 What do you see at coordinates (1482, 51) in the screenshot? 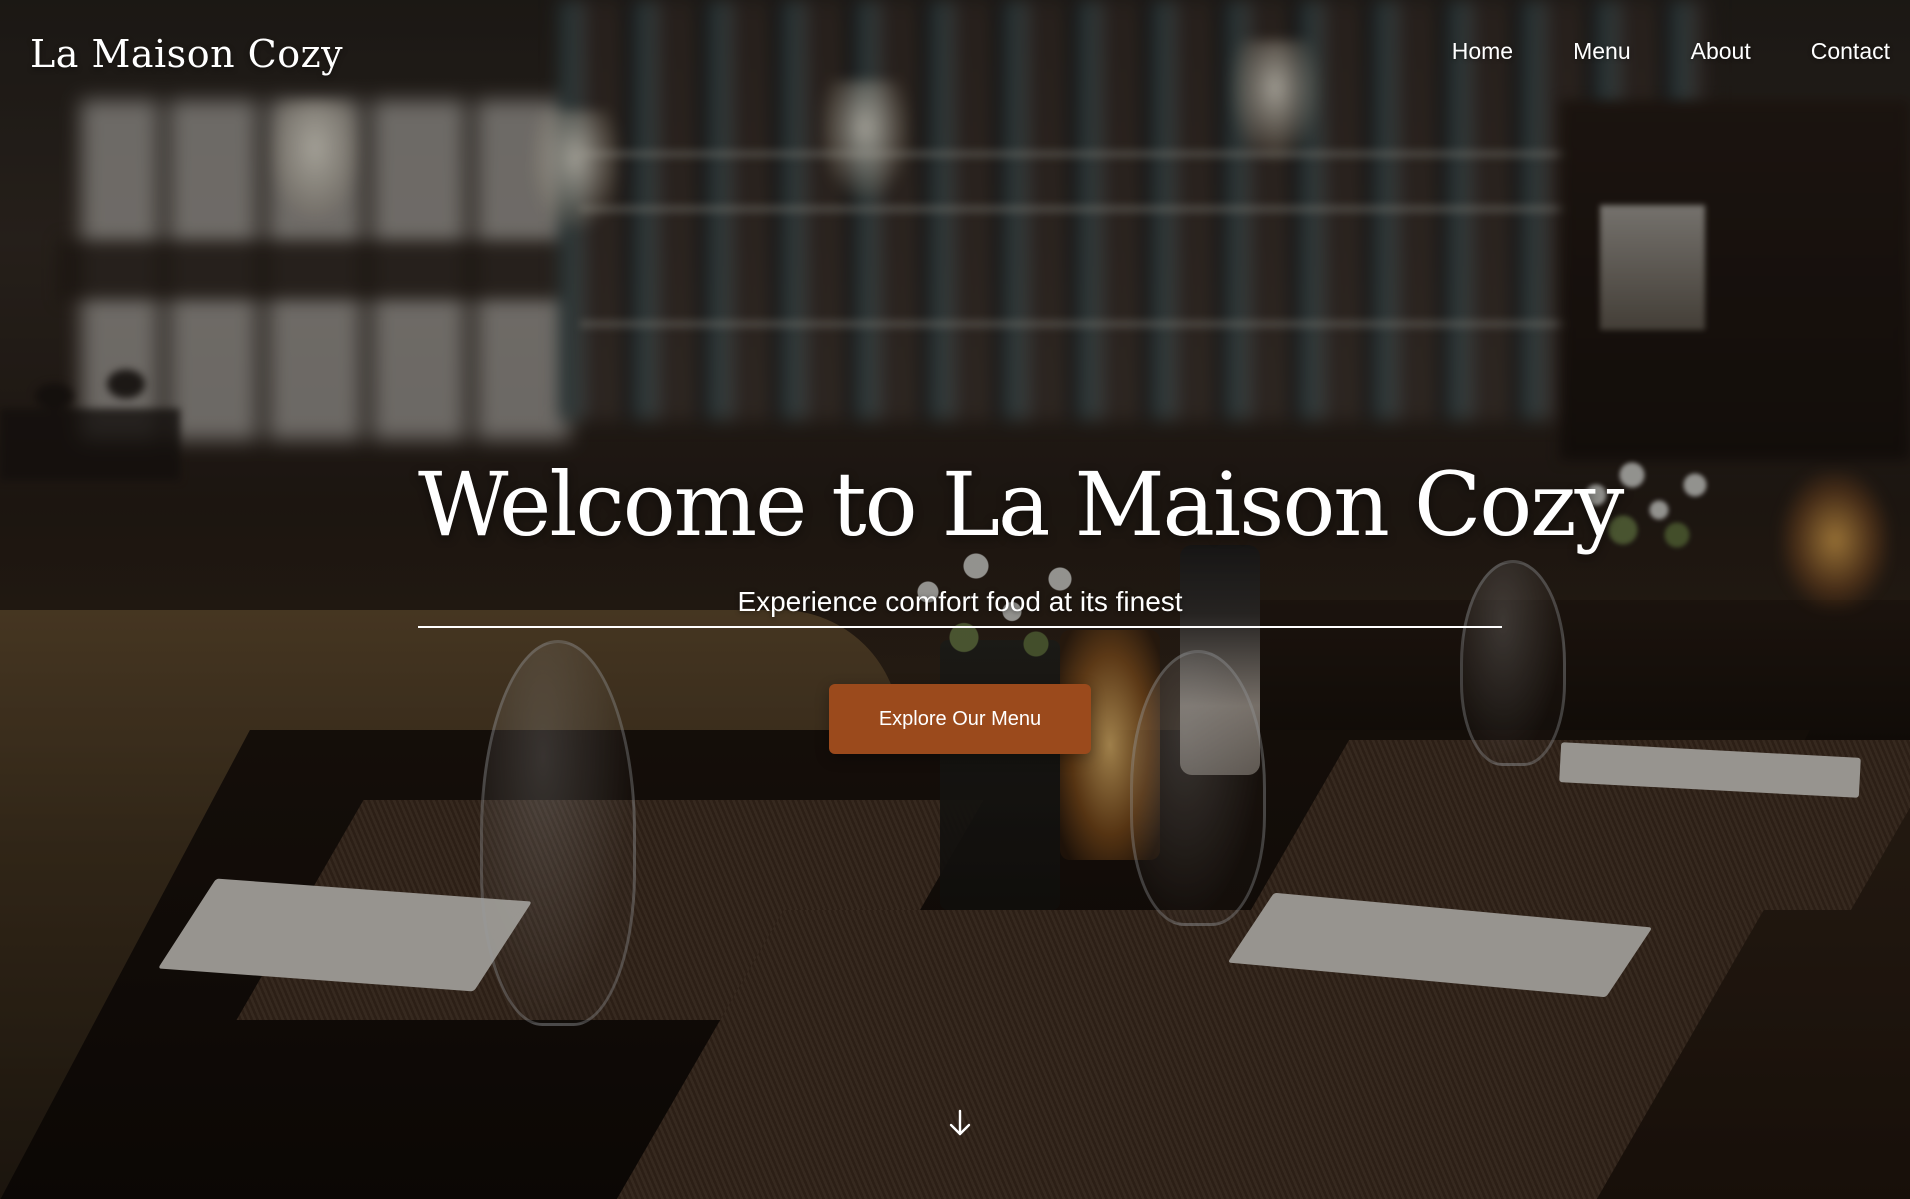
I see `nav-link-home: Home` at bounding box center [1482, 51].